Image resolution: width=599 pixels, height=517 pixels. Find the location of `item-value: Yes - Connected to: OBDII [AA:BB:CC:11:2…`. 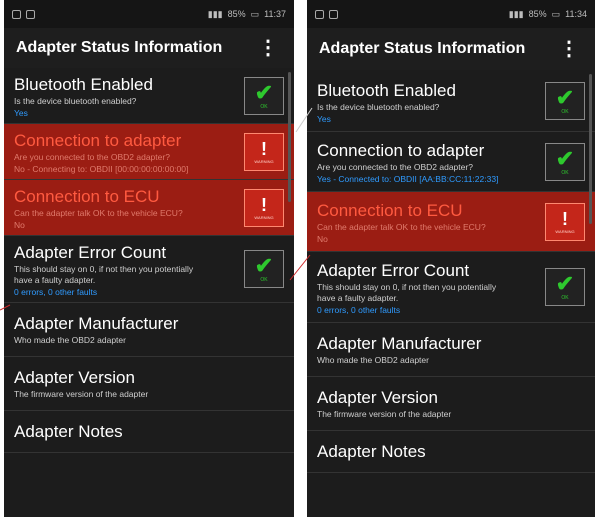

item-value: Yes - Connected to: OBDII [AA:BB:CC:11:2… is located at coordinates (408, 179).